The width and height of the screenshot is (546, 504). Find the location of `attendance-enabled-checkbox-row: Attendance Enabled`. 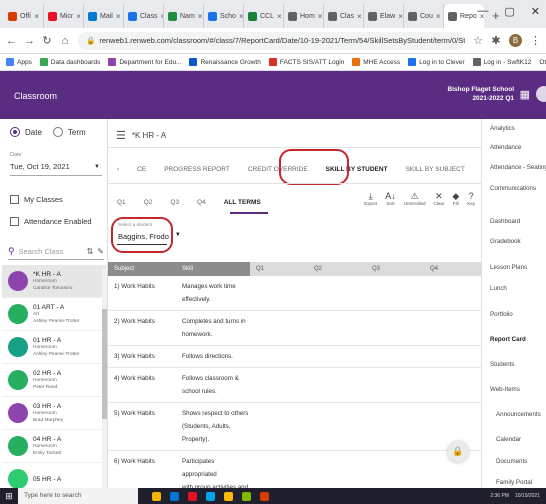

attendance-enabled-checkbox-row: Attendance Enabled is located at coordinates (51, 221).